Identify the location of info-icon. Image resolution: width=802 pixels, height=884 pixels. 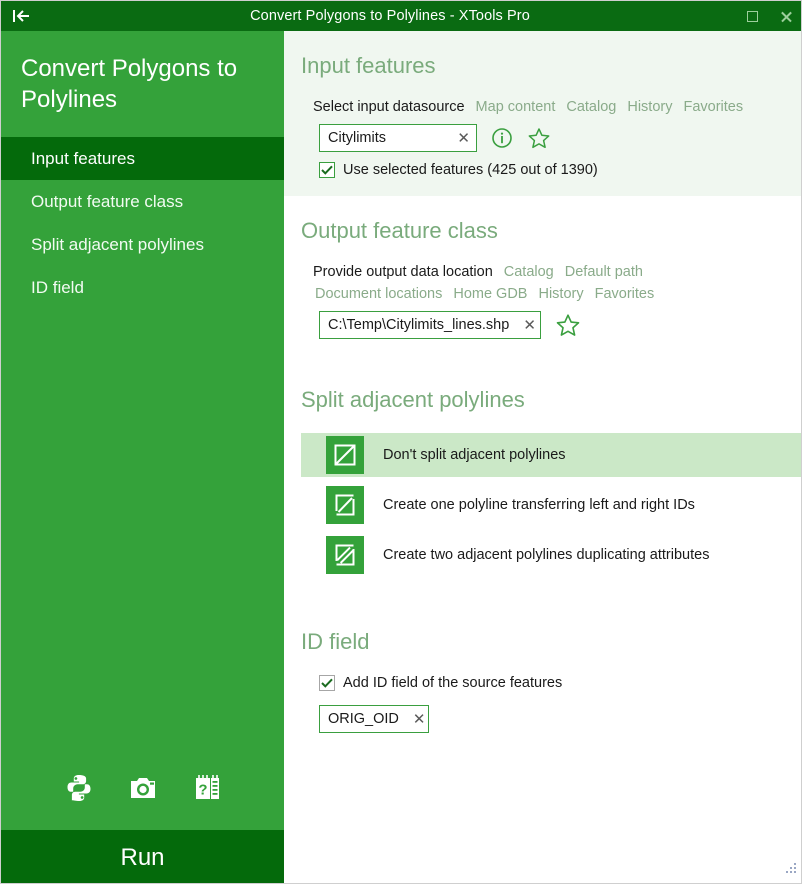
(502, 138).